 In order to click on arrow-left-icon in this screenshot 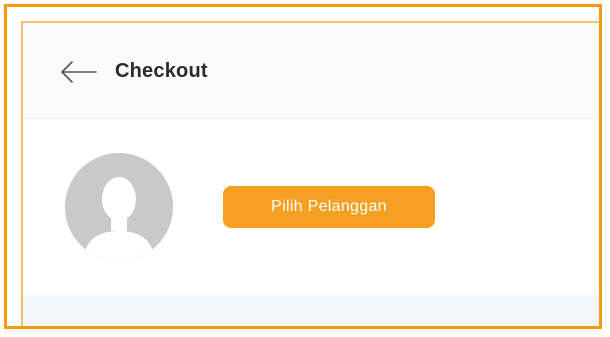, I will do `click(79, 72)`.